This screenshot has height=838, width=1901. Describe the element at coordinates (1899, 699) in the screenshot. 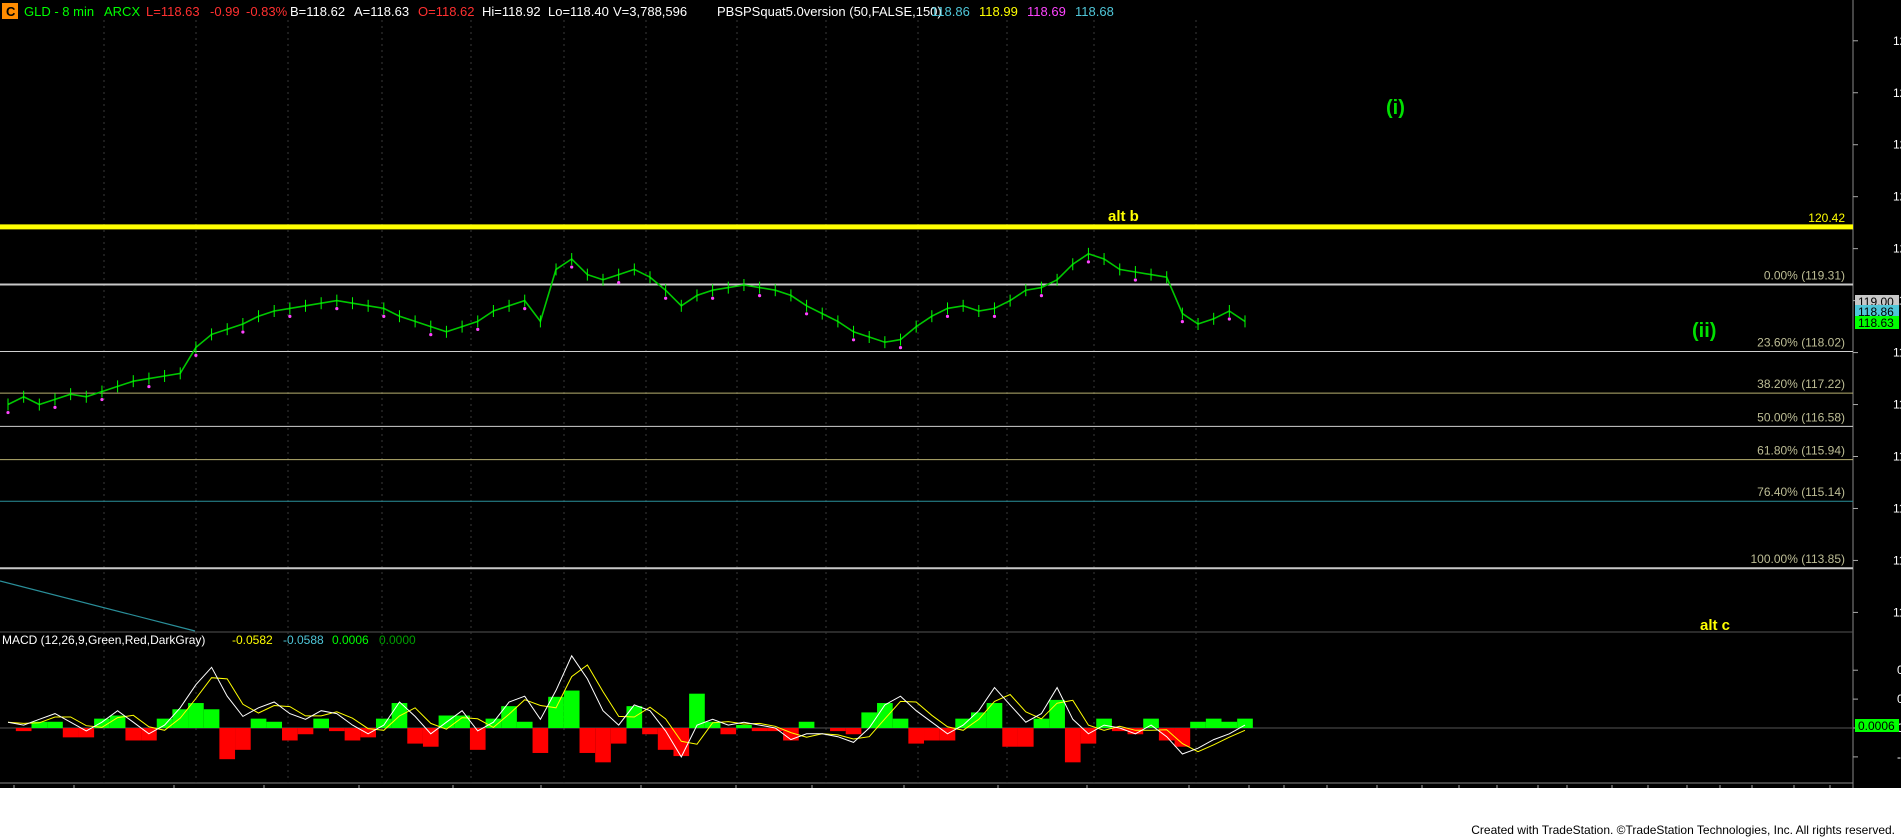

I see `macd-tick-label: 0.1000` at that location.